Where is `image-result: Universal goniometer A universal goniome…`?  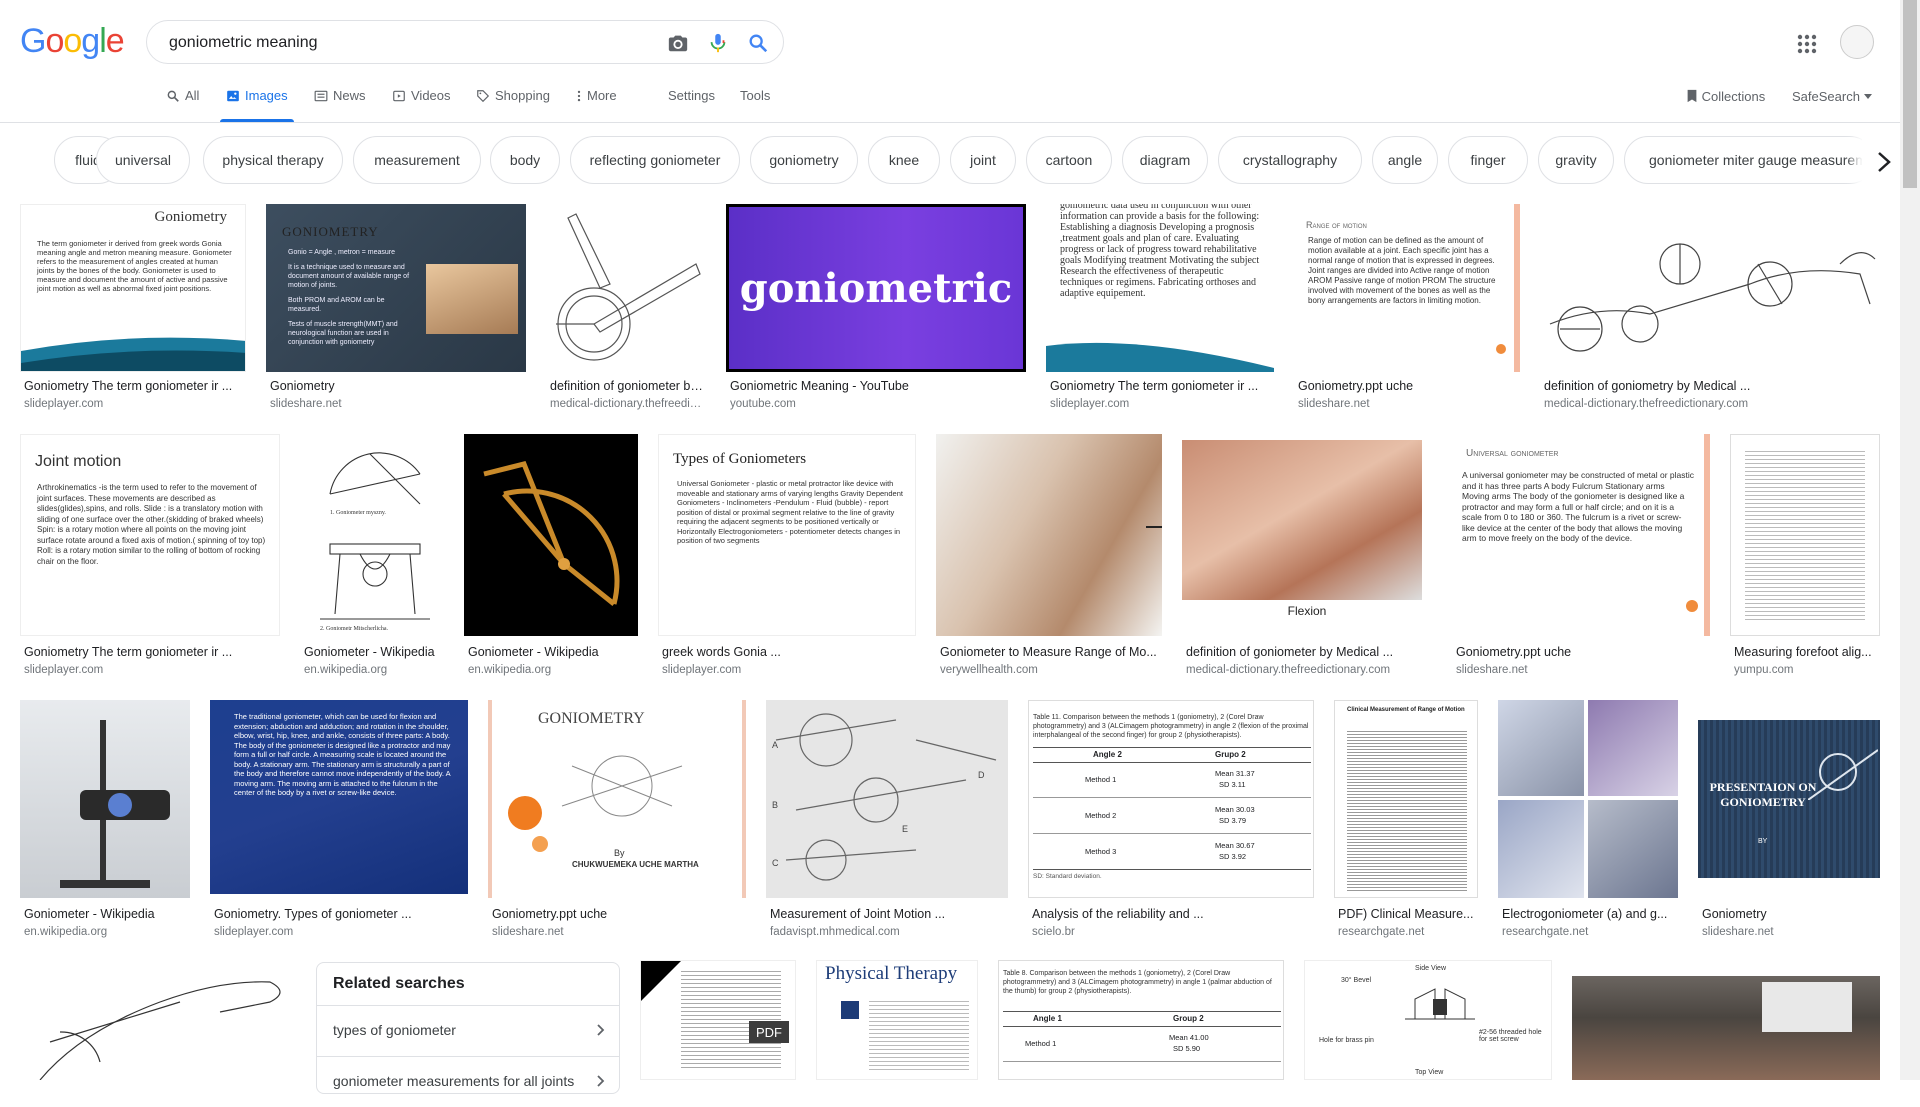
image-result: Universal goniometer A universal goniome… is located at coordinates (1581, 557).